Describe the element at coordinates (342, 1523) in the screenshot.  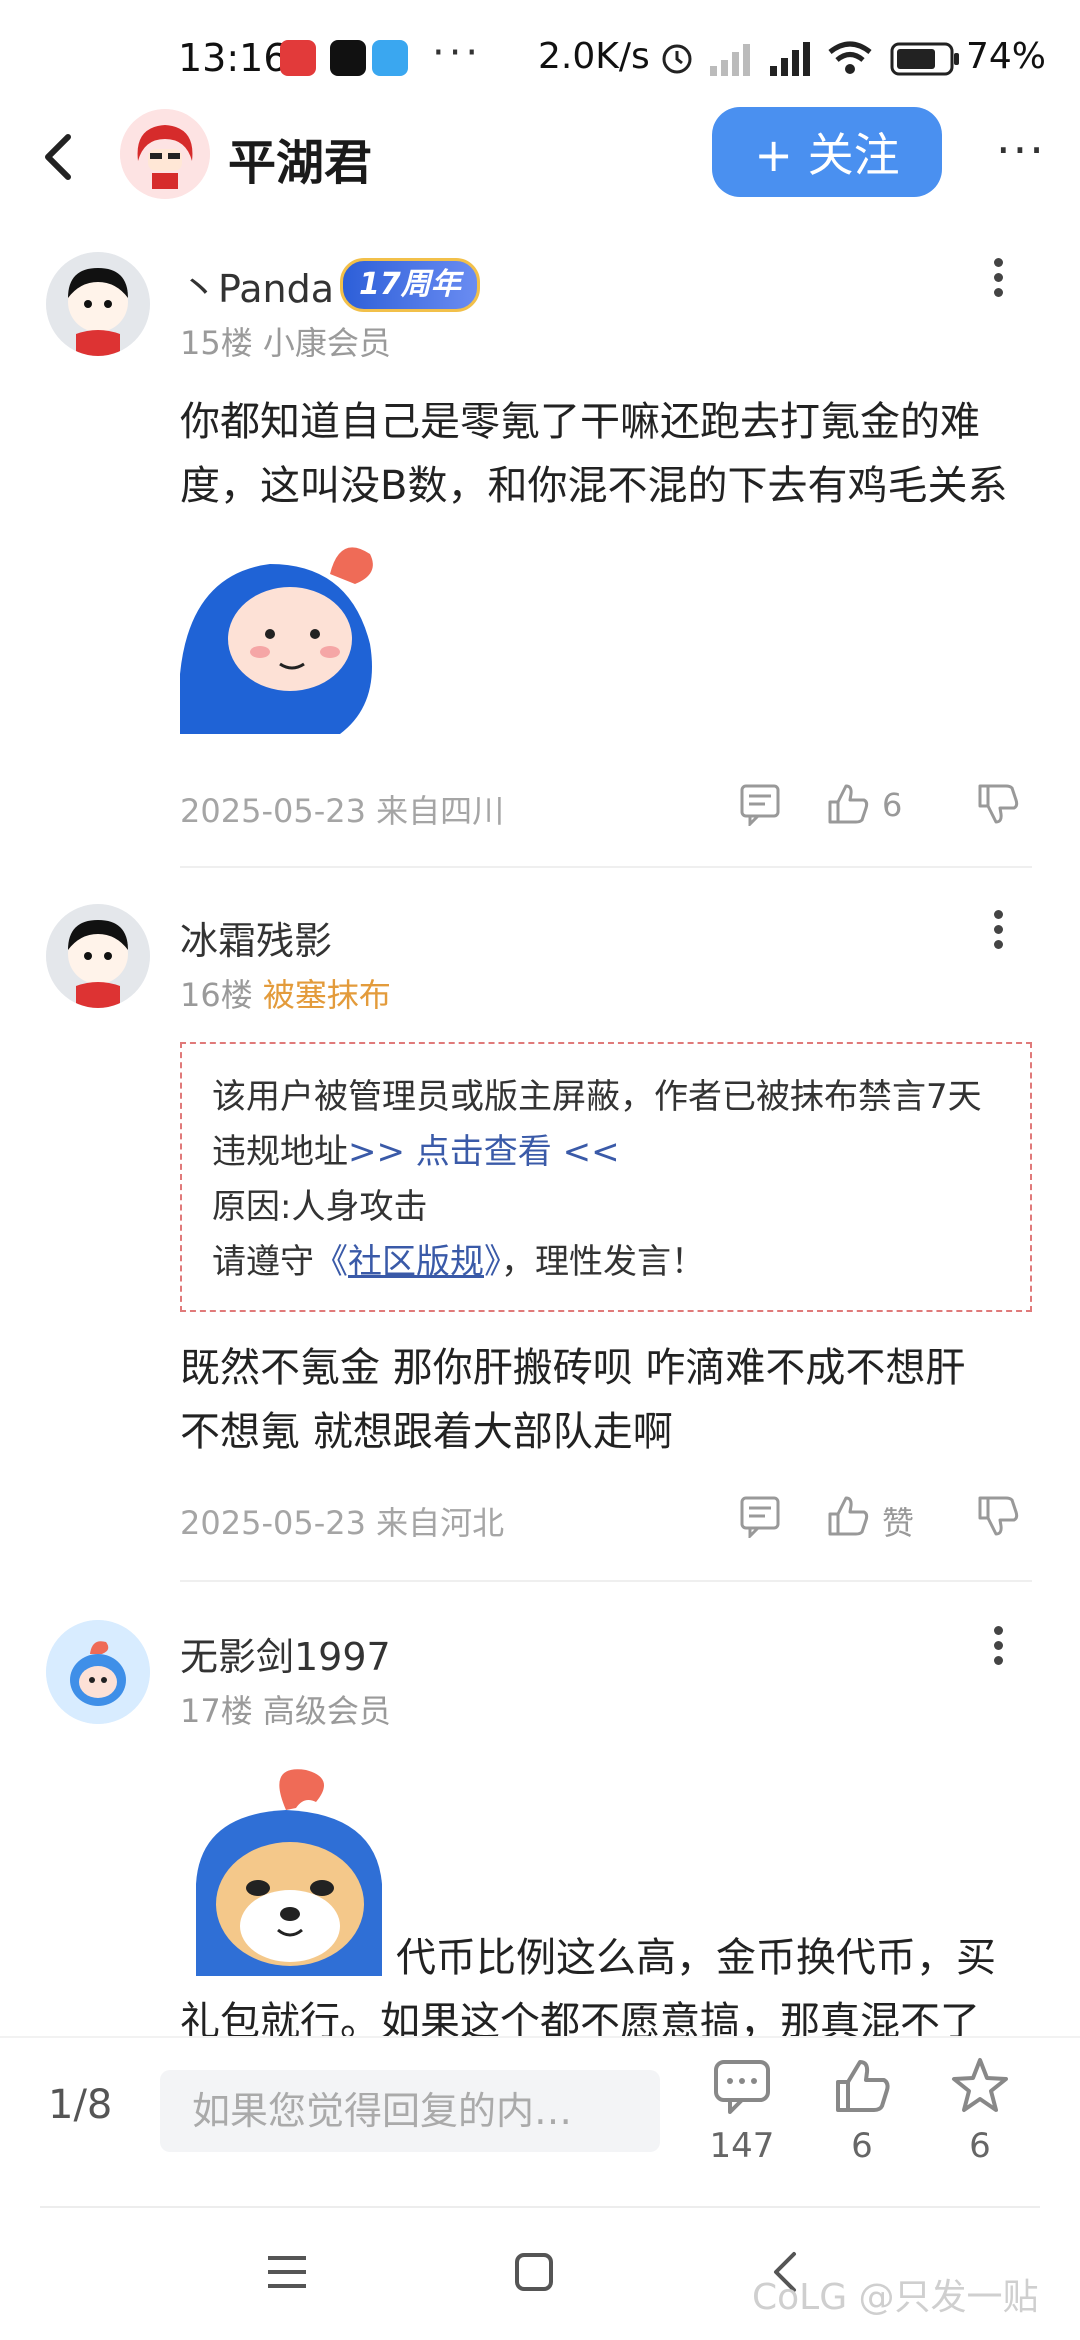
I see `post-date-location: 2025-05-23 来自河北` at that location.